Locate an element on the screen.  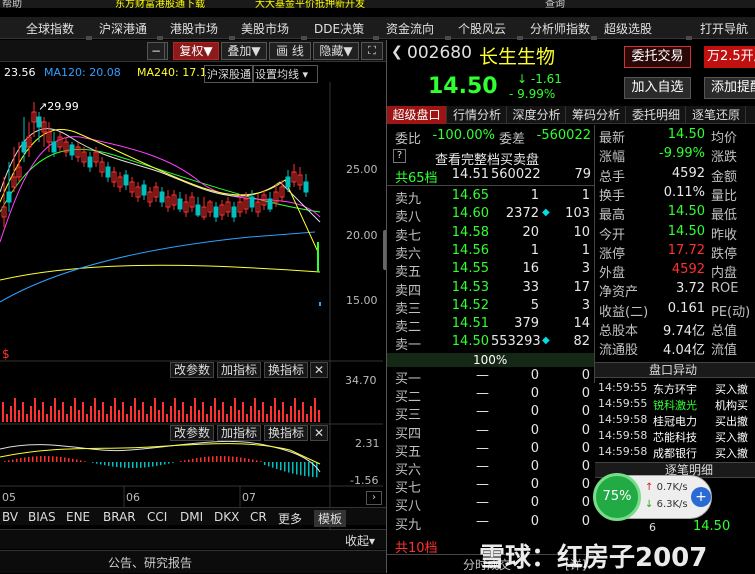
stock-price: 14.50 is located at coordinates (463, 86).